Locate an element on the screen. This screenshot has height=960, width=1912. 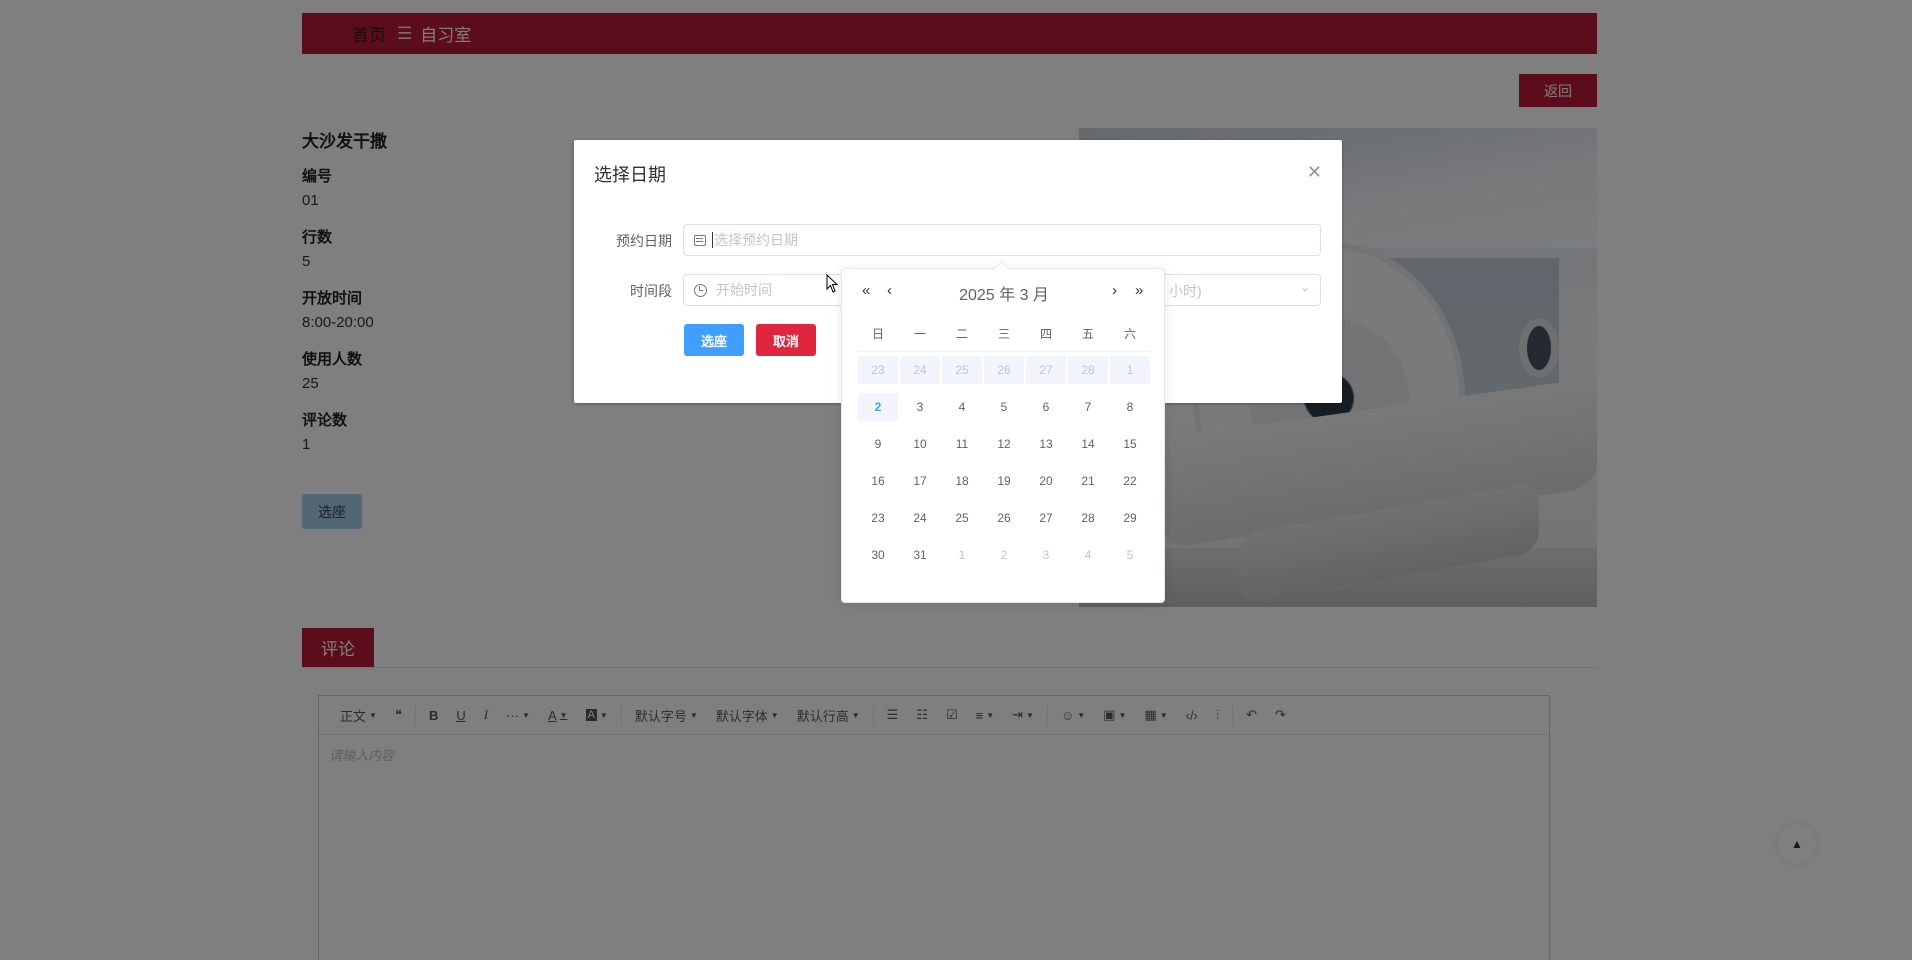
calendar-day: 19 is located at coordinates (1004, 480).